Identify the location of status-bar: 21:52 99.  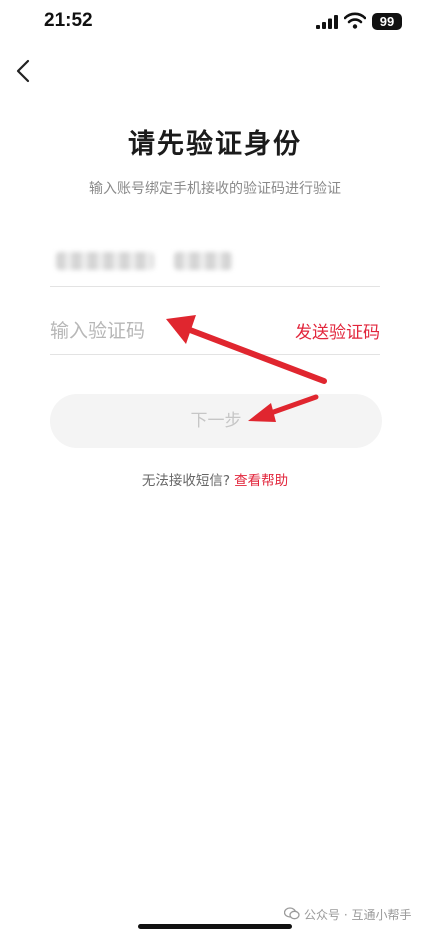
(215, 23).